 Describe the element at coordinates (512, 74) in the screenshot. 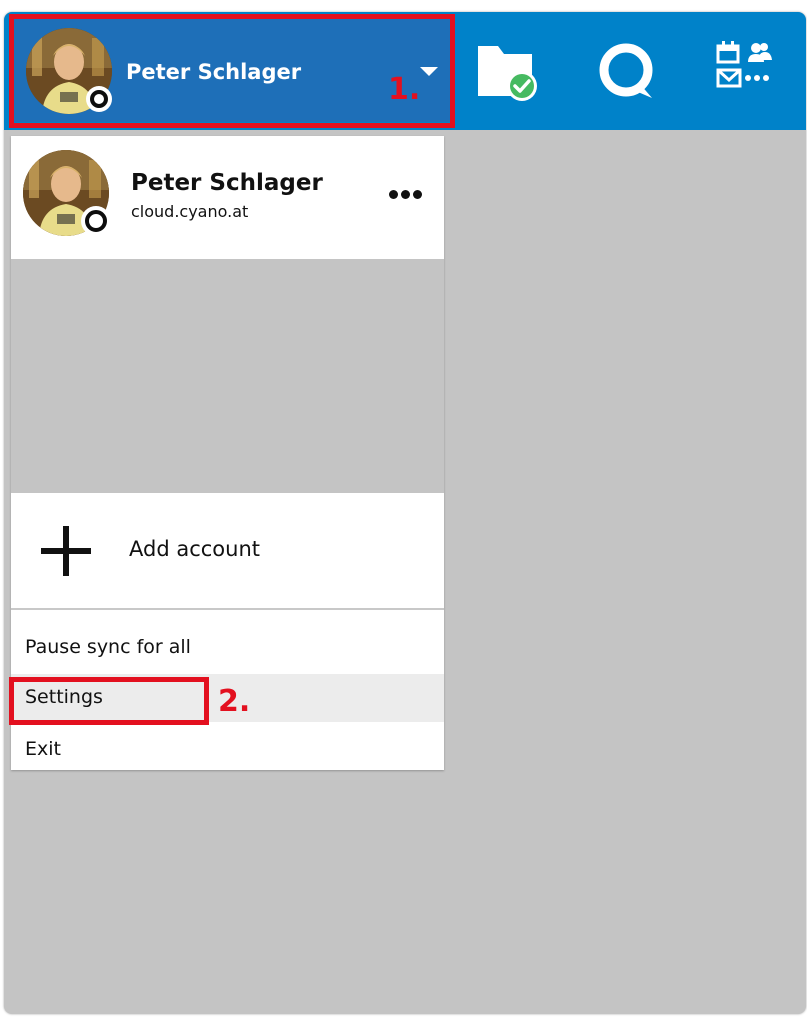

I see `folder-sync-check-icon` at that location.